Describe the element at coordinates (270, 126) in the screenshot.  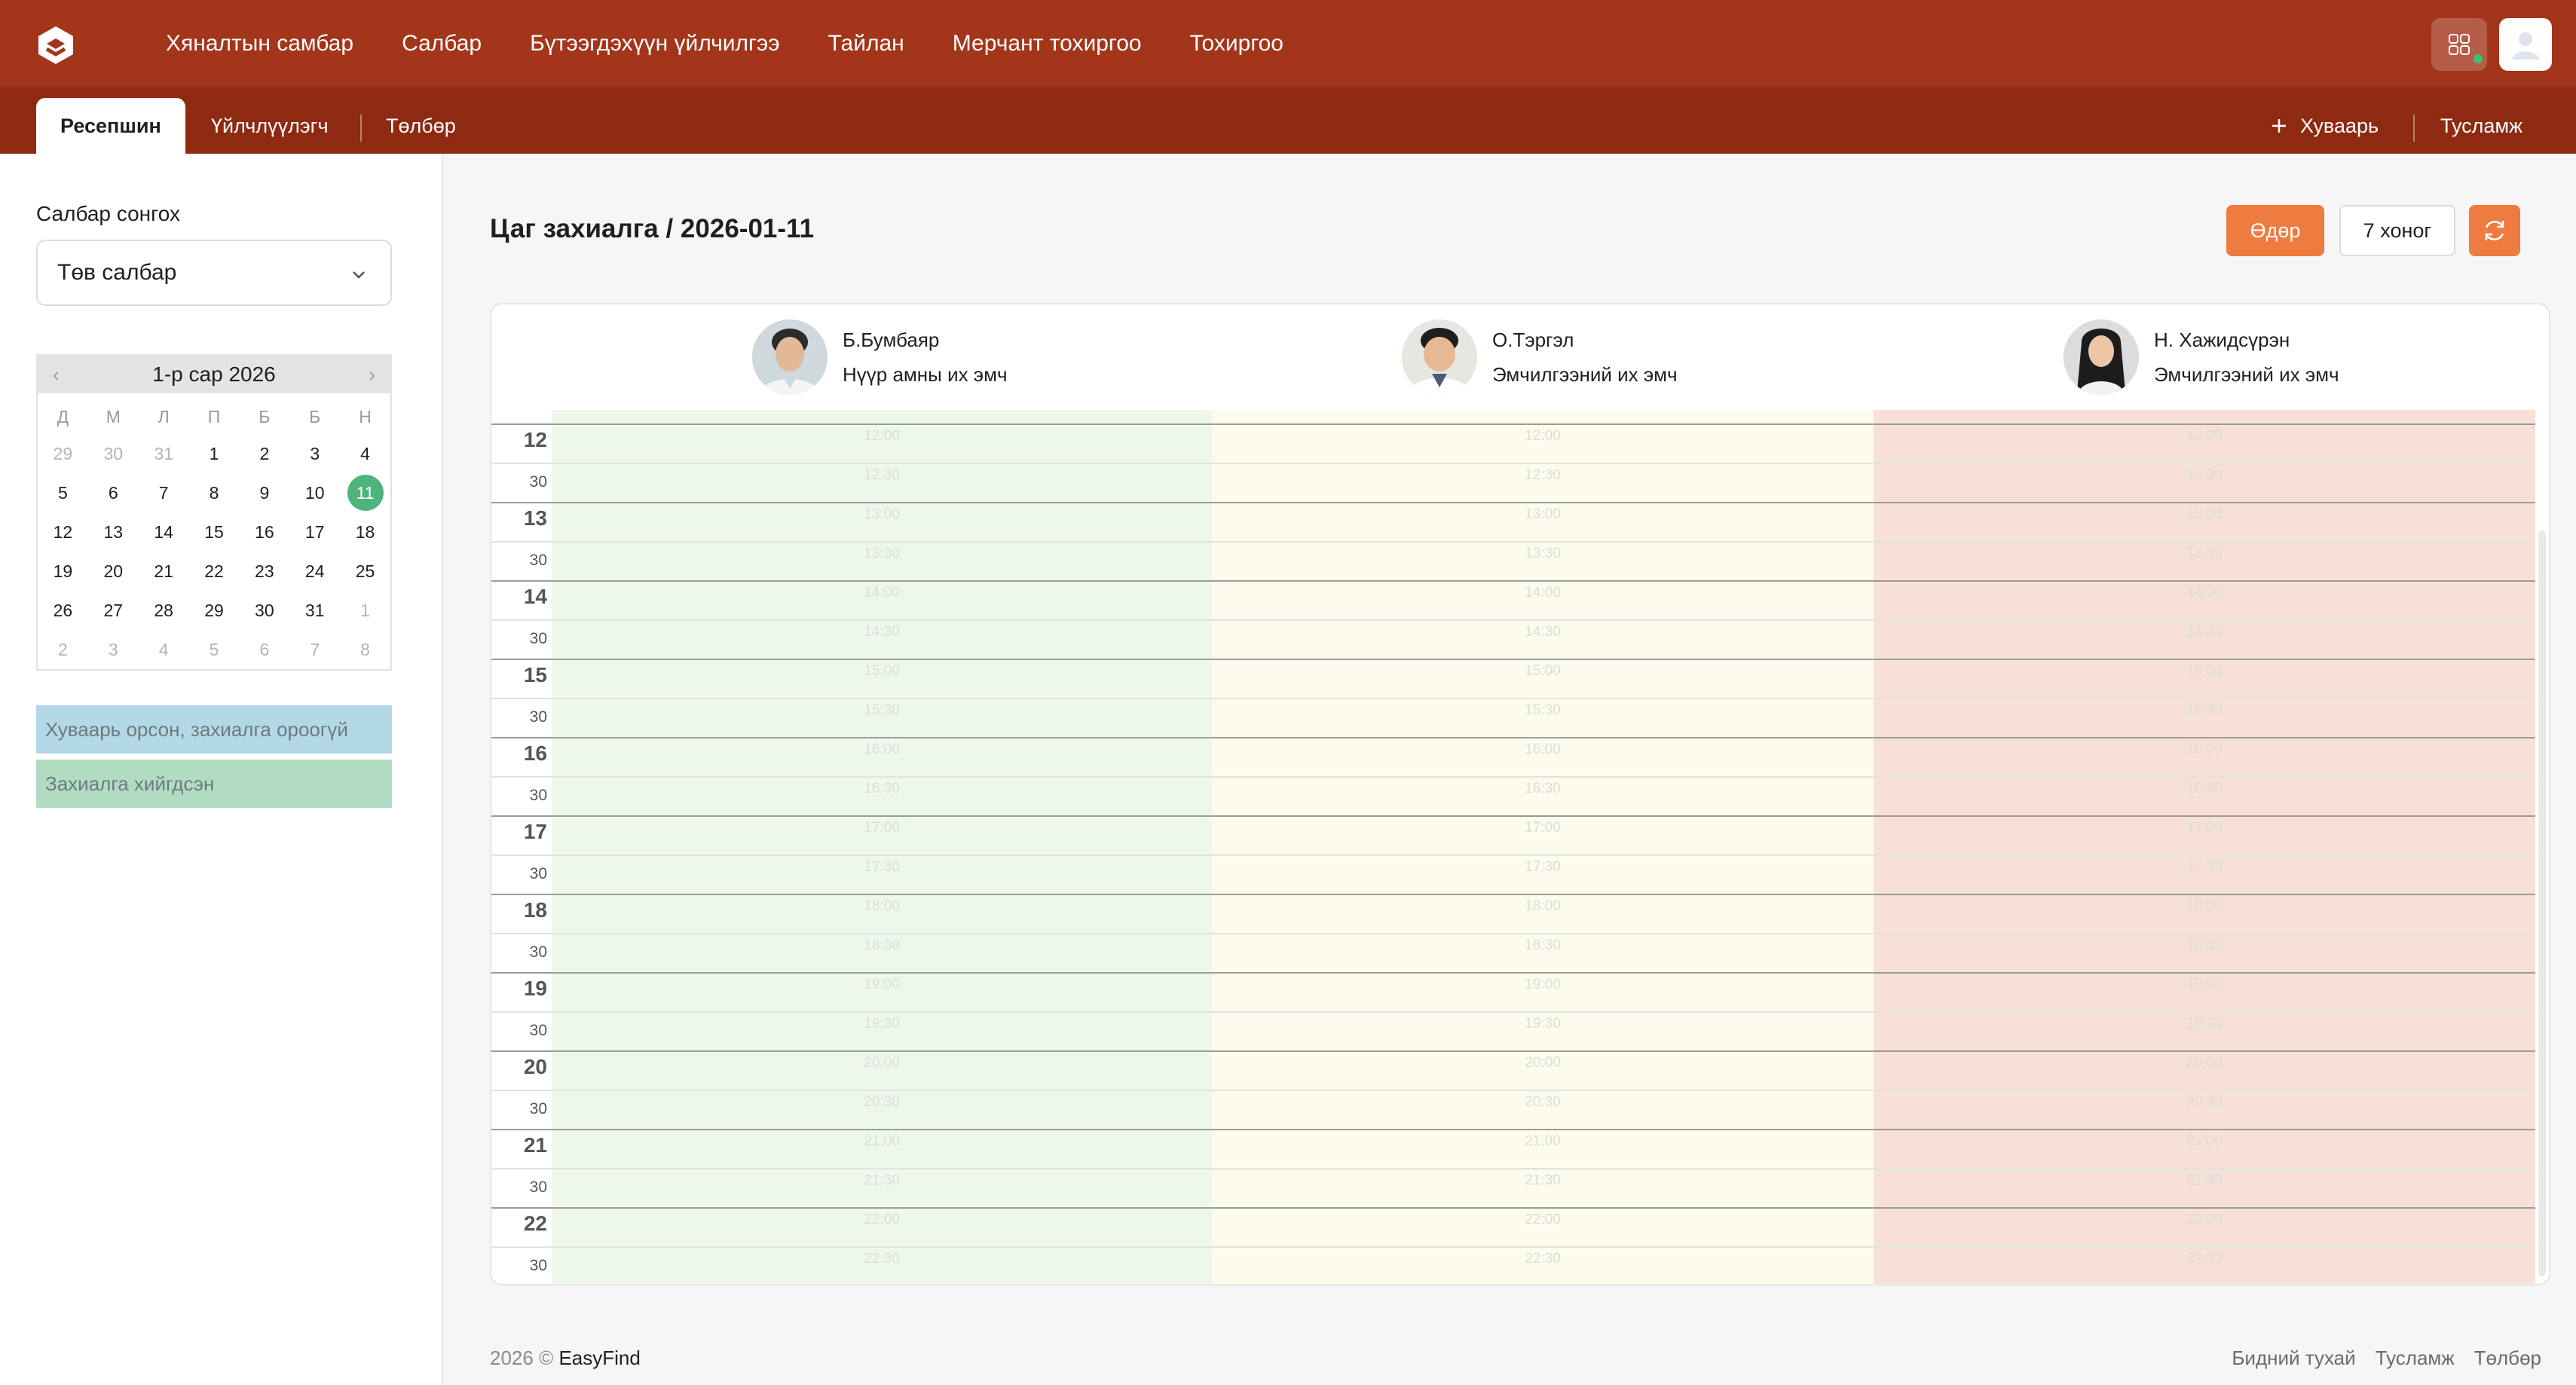
I see `tab-customers: Үйлчлүүлэгч` at that location.